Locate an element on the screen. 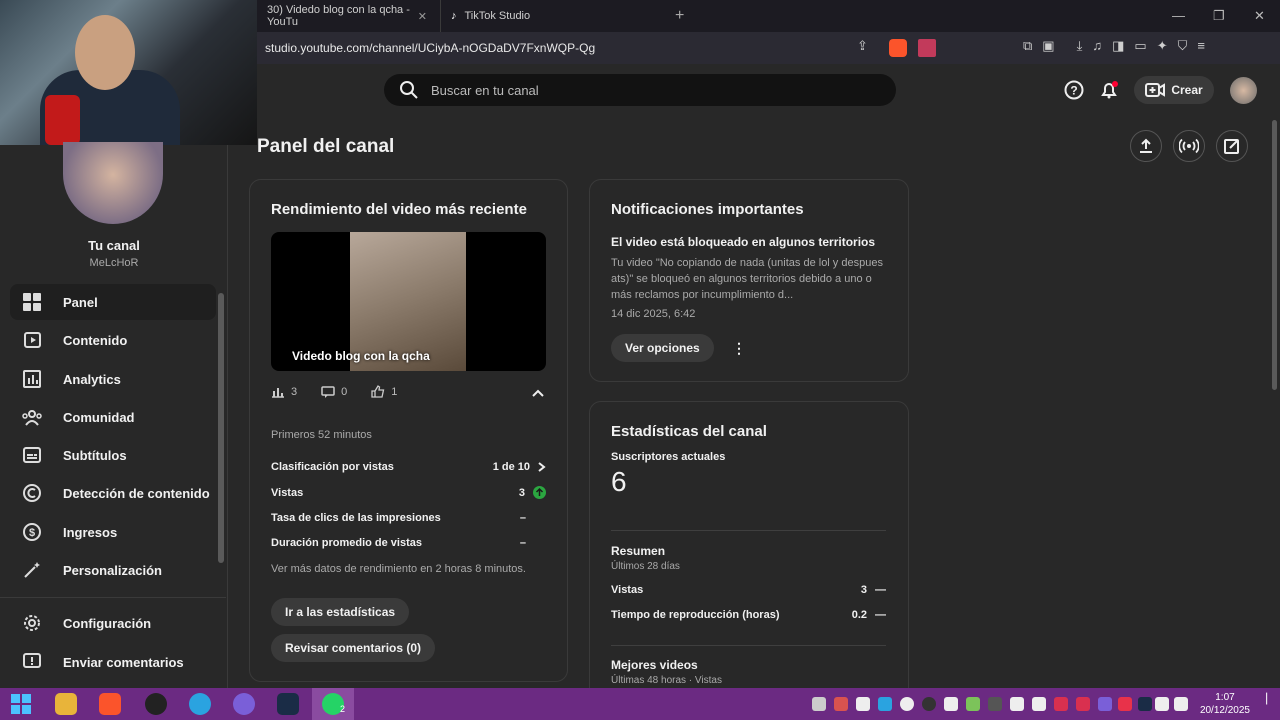 Image resolution: width=1280 pixels, height=720 pixels. sidebar-item-comunidad: Comunidad is located at coordinates (113, 417).